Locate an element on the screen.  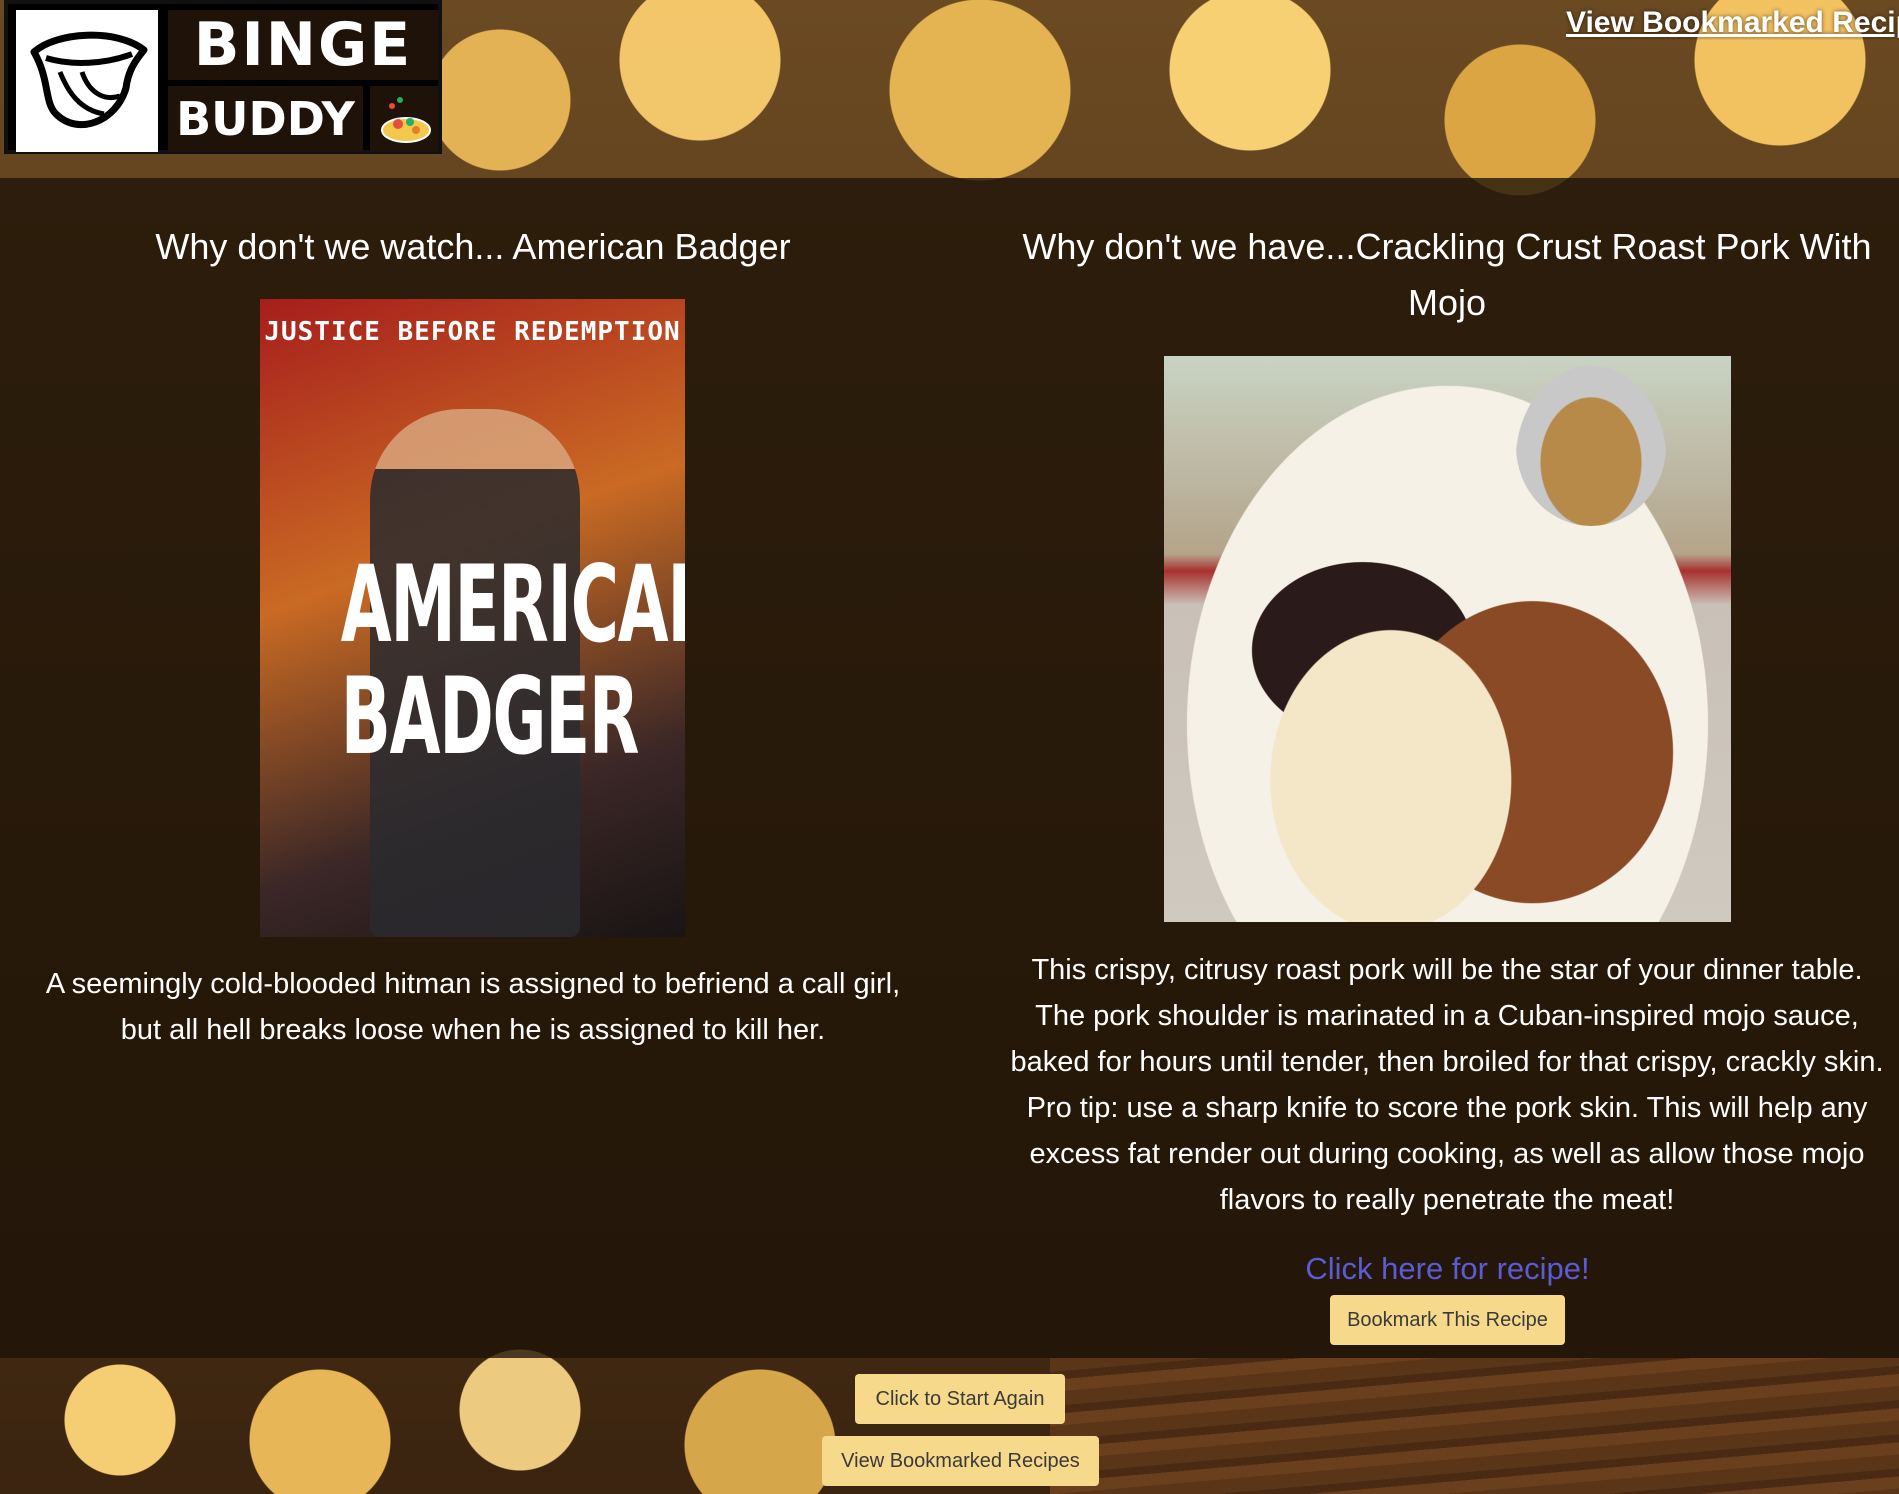
wood-background is located at coordinates (1474, 1426).